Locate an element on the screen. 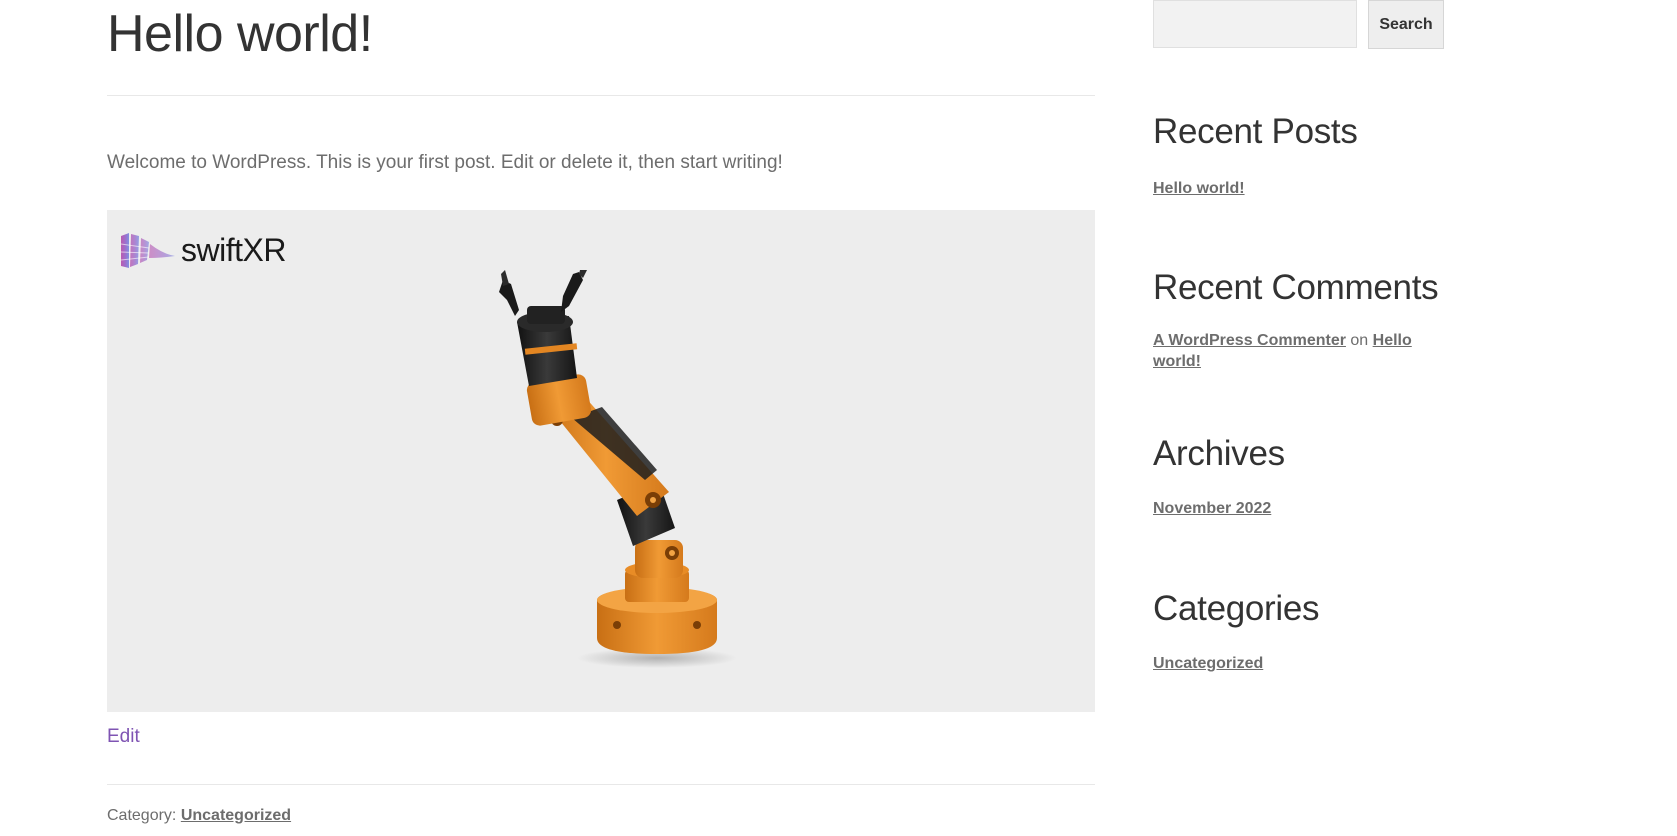  recent-posts-title: Recent Posts is located at coordinates (1255, 131).